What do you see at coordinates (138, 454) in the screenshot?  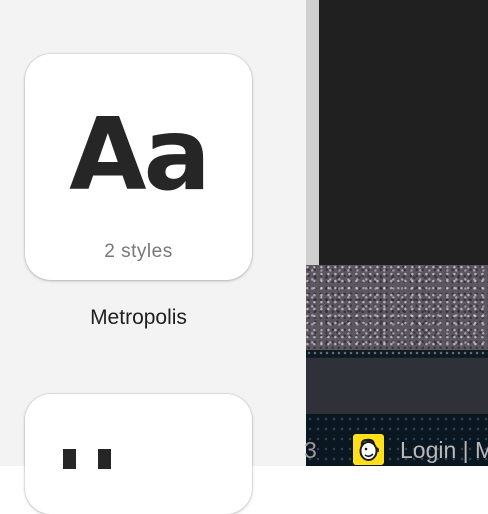 I see `font-card-next` at bounding box center [138, 454].